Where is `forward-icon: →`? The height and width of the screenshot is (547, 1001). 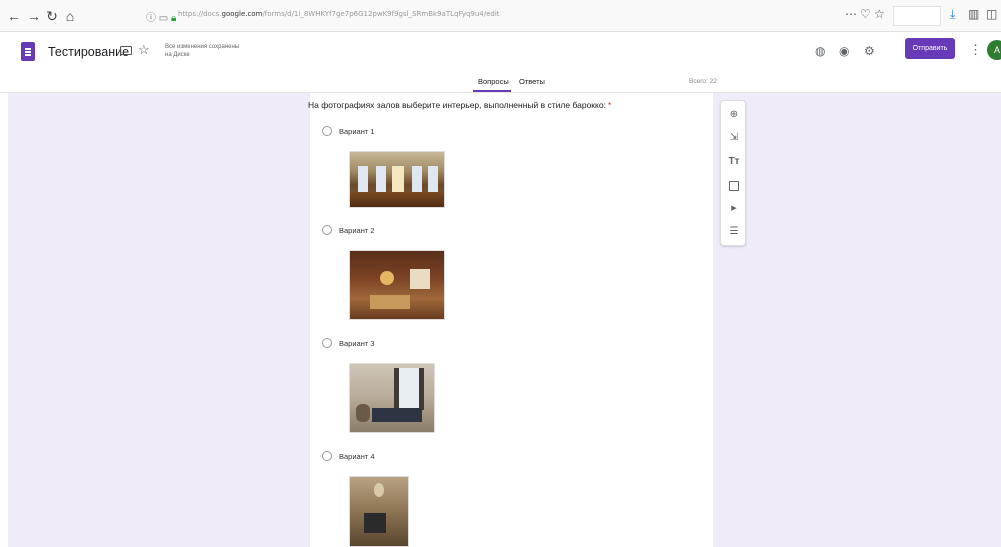
forward-icon: → is located at coordinates (34, 16).